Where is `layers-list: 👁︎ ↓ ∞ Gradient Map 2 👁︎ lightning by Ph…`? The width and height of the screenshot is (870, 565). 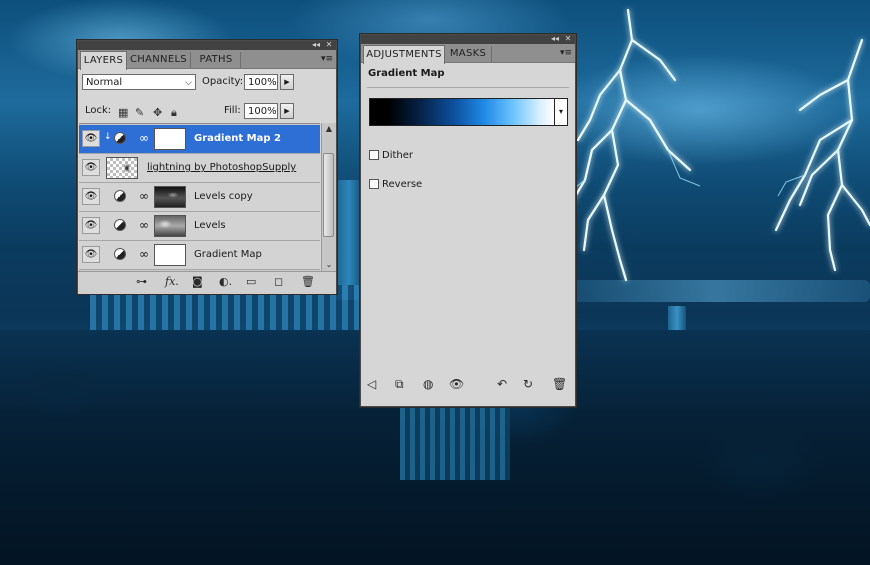
layers-list: 👁︎ ↓ ∞ Gradient Map 2 👁︎ lightning by Ph… is located at coordinates (199, 197).